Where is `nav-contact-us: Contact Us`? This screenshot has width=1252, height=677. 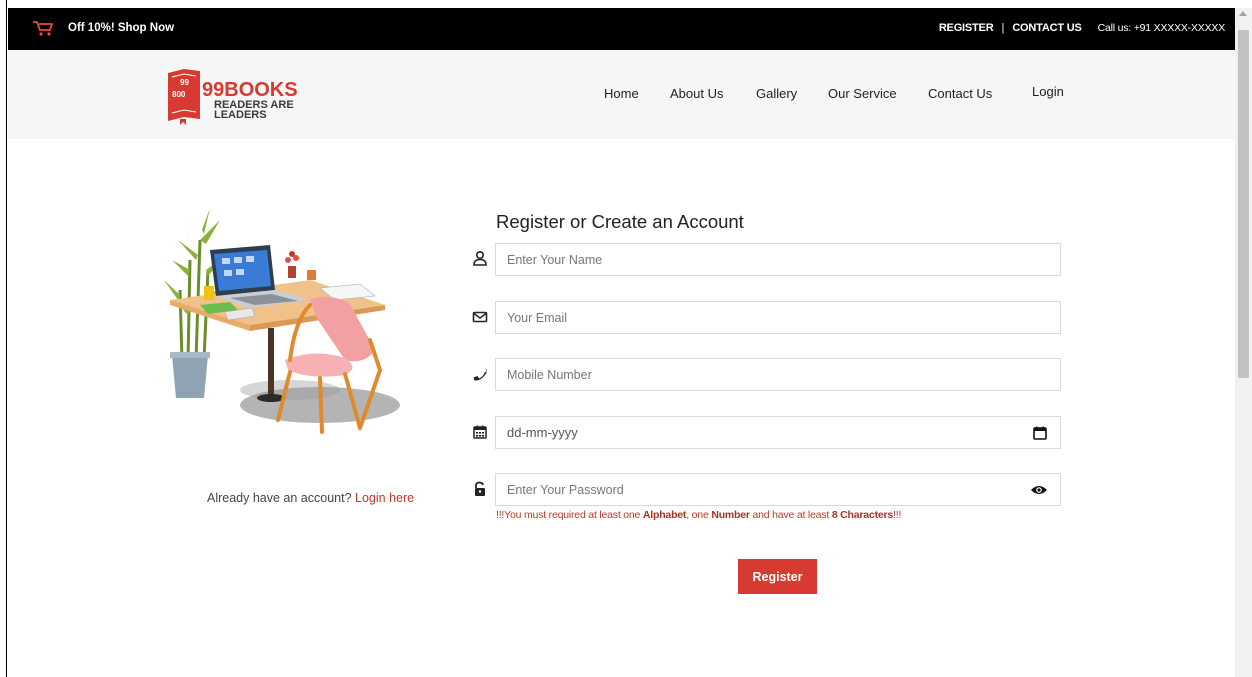
nav-contact-us: Contact Us is located at coordinates (980, 93).